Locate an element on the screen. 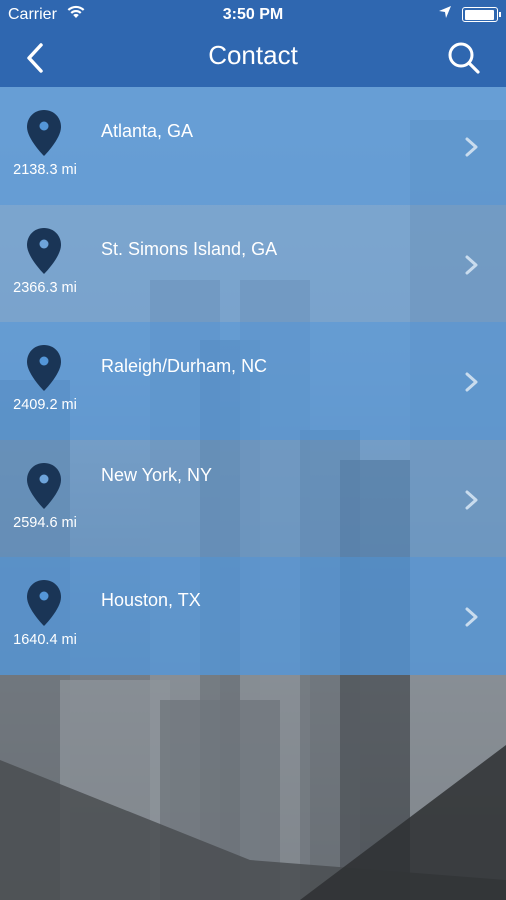 This screenshot has width=506, height=900. status-bar: Carrier 3:50 PM is located at coordinates (253, 15).